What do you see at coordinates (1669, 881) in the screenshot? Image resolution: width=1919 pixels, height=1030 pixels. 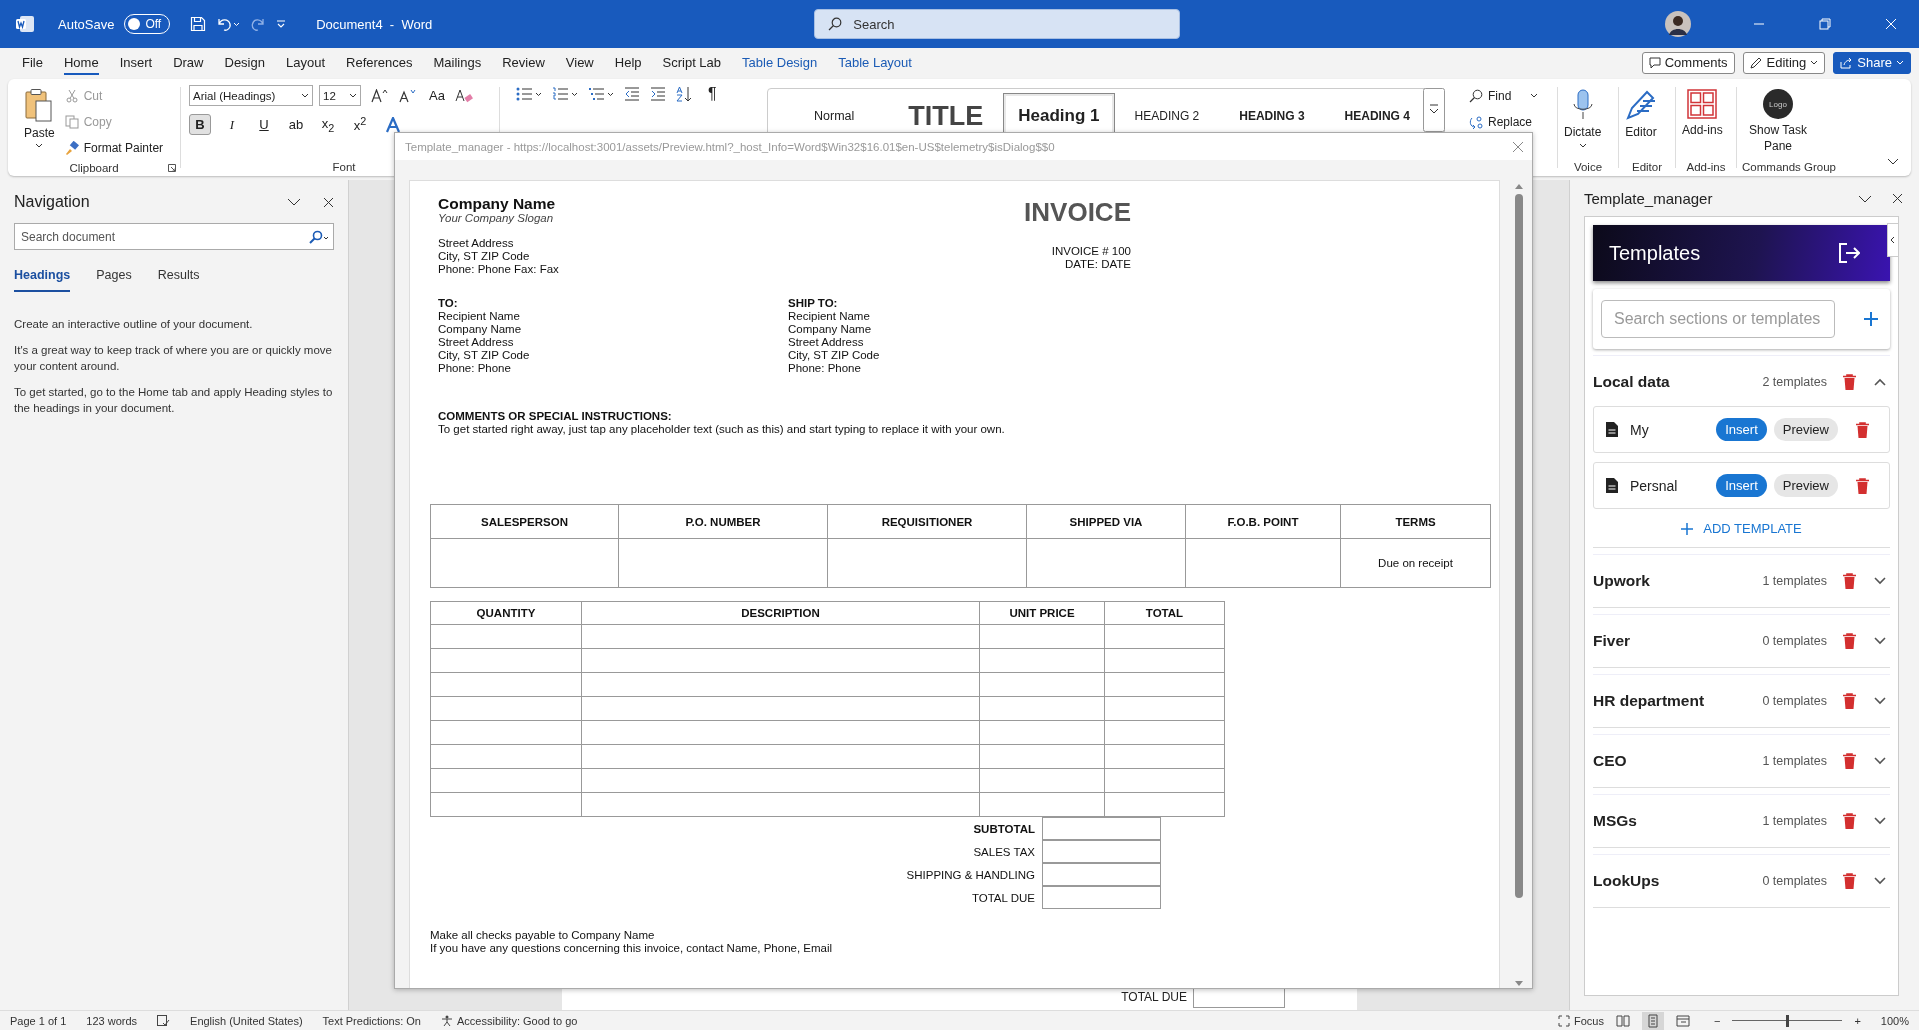 I see `section-title: LookUps` at bounding box center [1669, 881].